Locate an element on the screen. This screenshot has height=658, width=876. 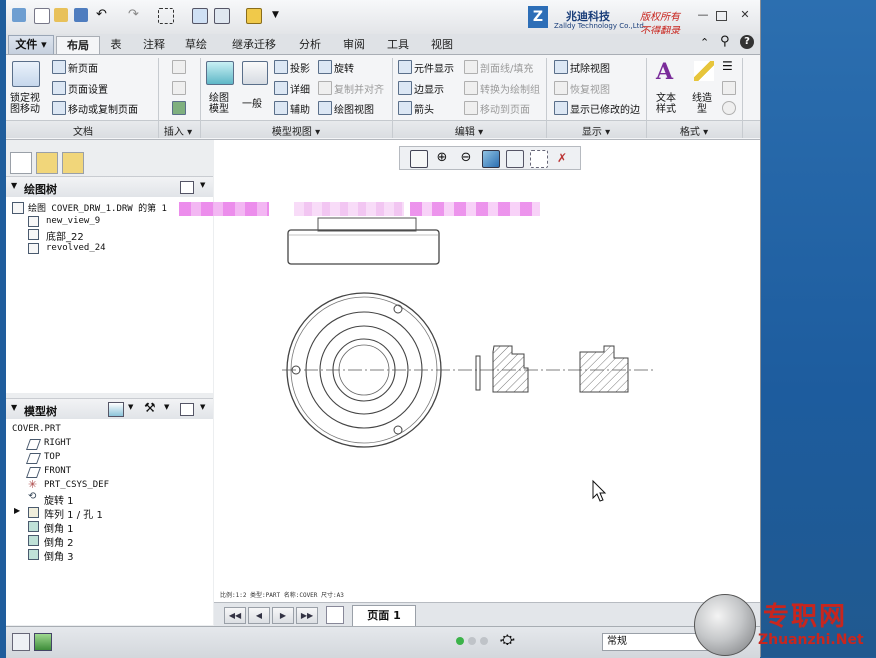
lock-view-move-icon is located at coordinates (26, 74).